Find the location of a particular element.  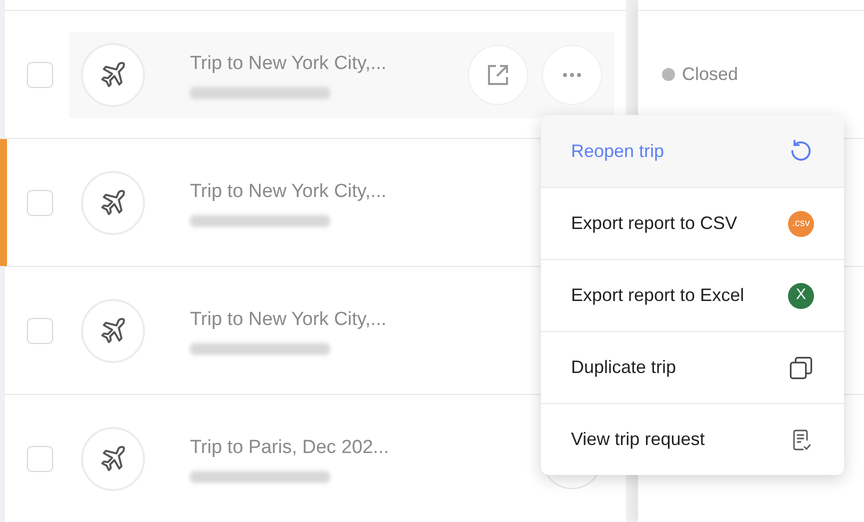

external-link-icon is located at coordinates (498, 74).